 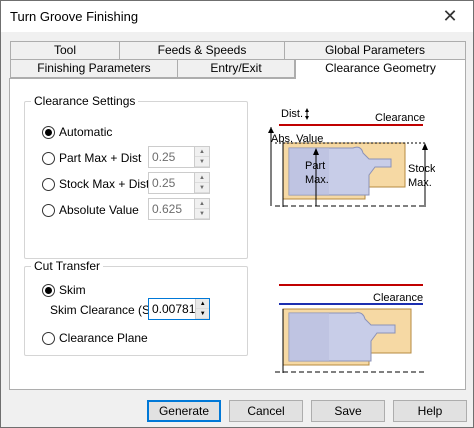 I want to click on tab-feeds-speeds: Feeds & Speeds, so click(x=202, y=50).